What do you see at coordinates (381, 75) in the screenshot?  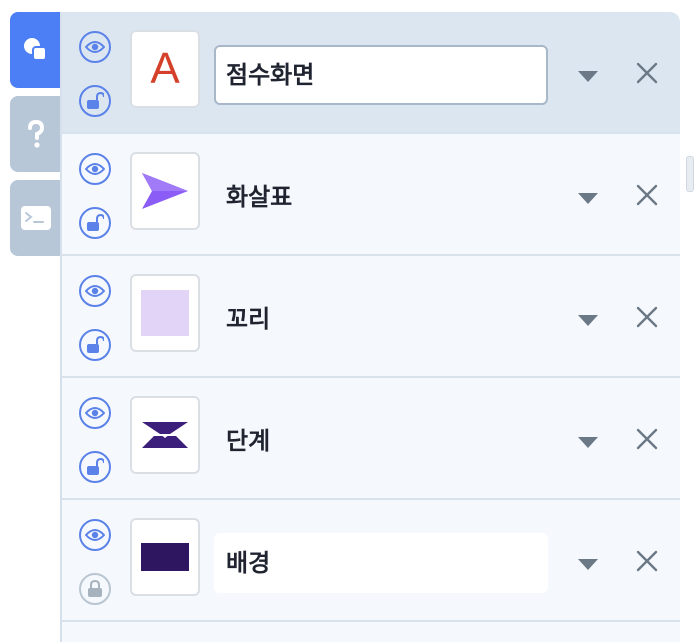 I see `layer-name-input: 점수화면` at bounding box center [381, 75].